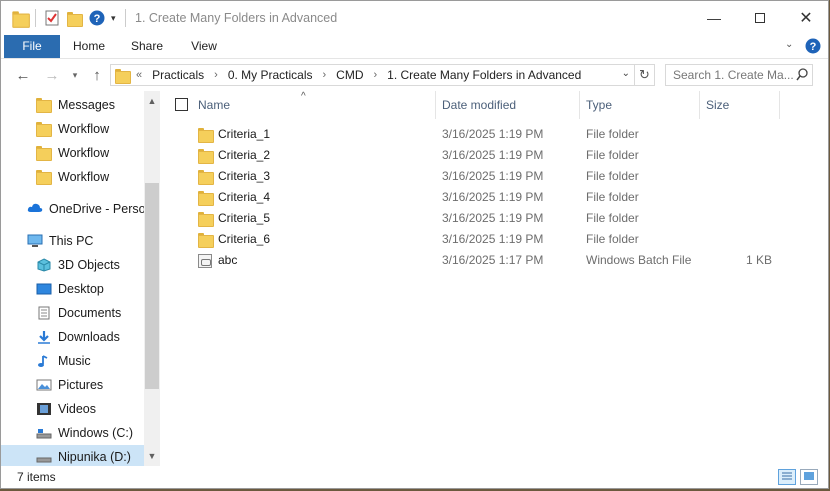 This screenshot has height=491, width=830. Describe the element at coordinates (44, 361) in the screenshot. I see `music-icon` at that location.